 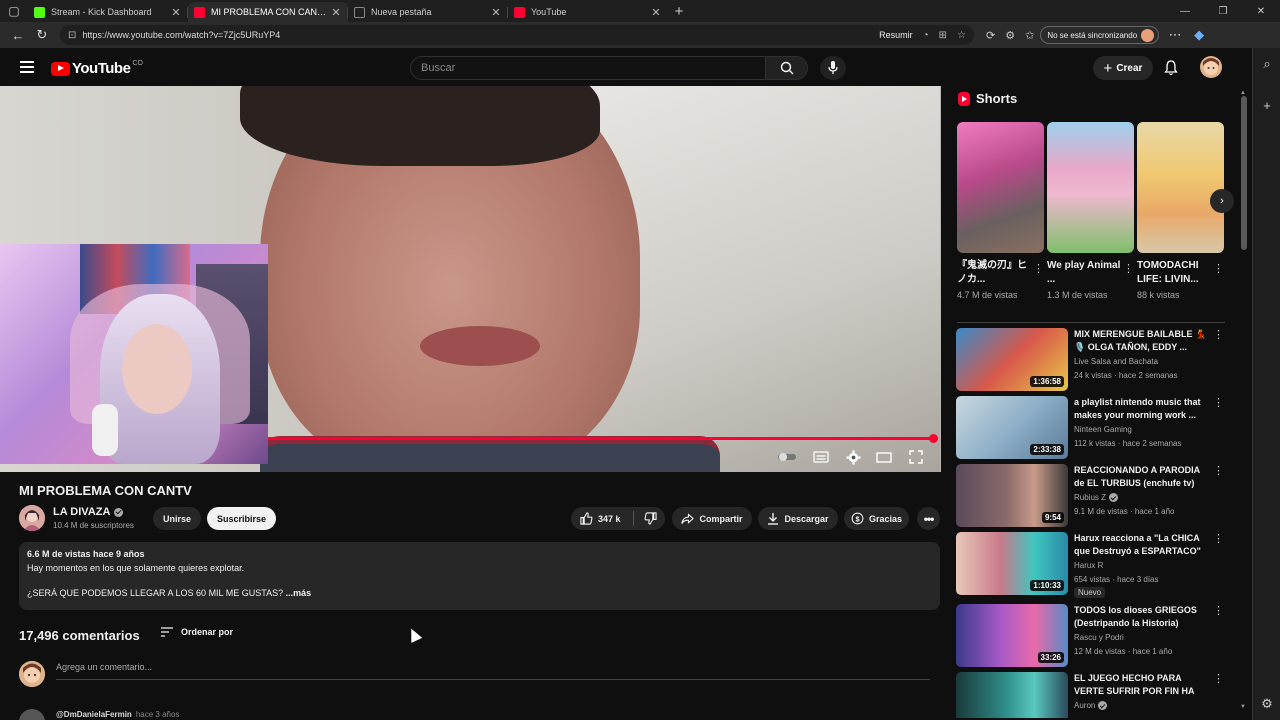 I want to click on video-thumbnail: 33:26, so click(x=1012, y=635).